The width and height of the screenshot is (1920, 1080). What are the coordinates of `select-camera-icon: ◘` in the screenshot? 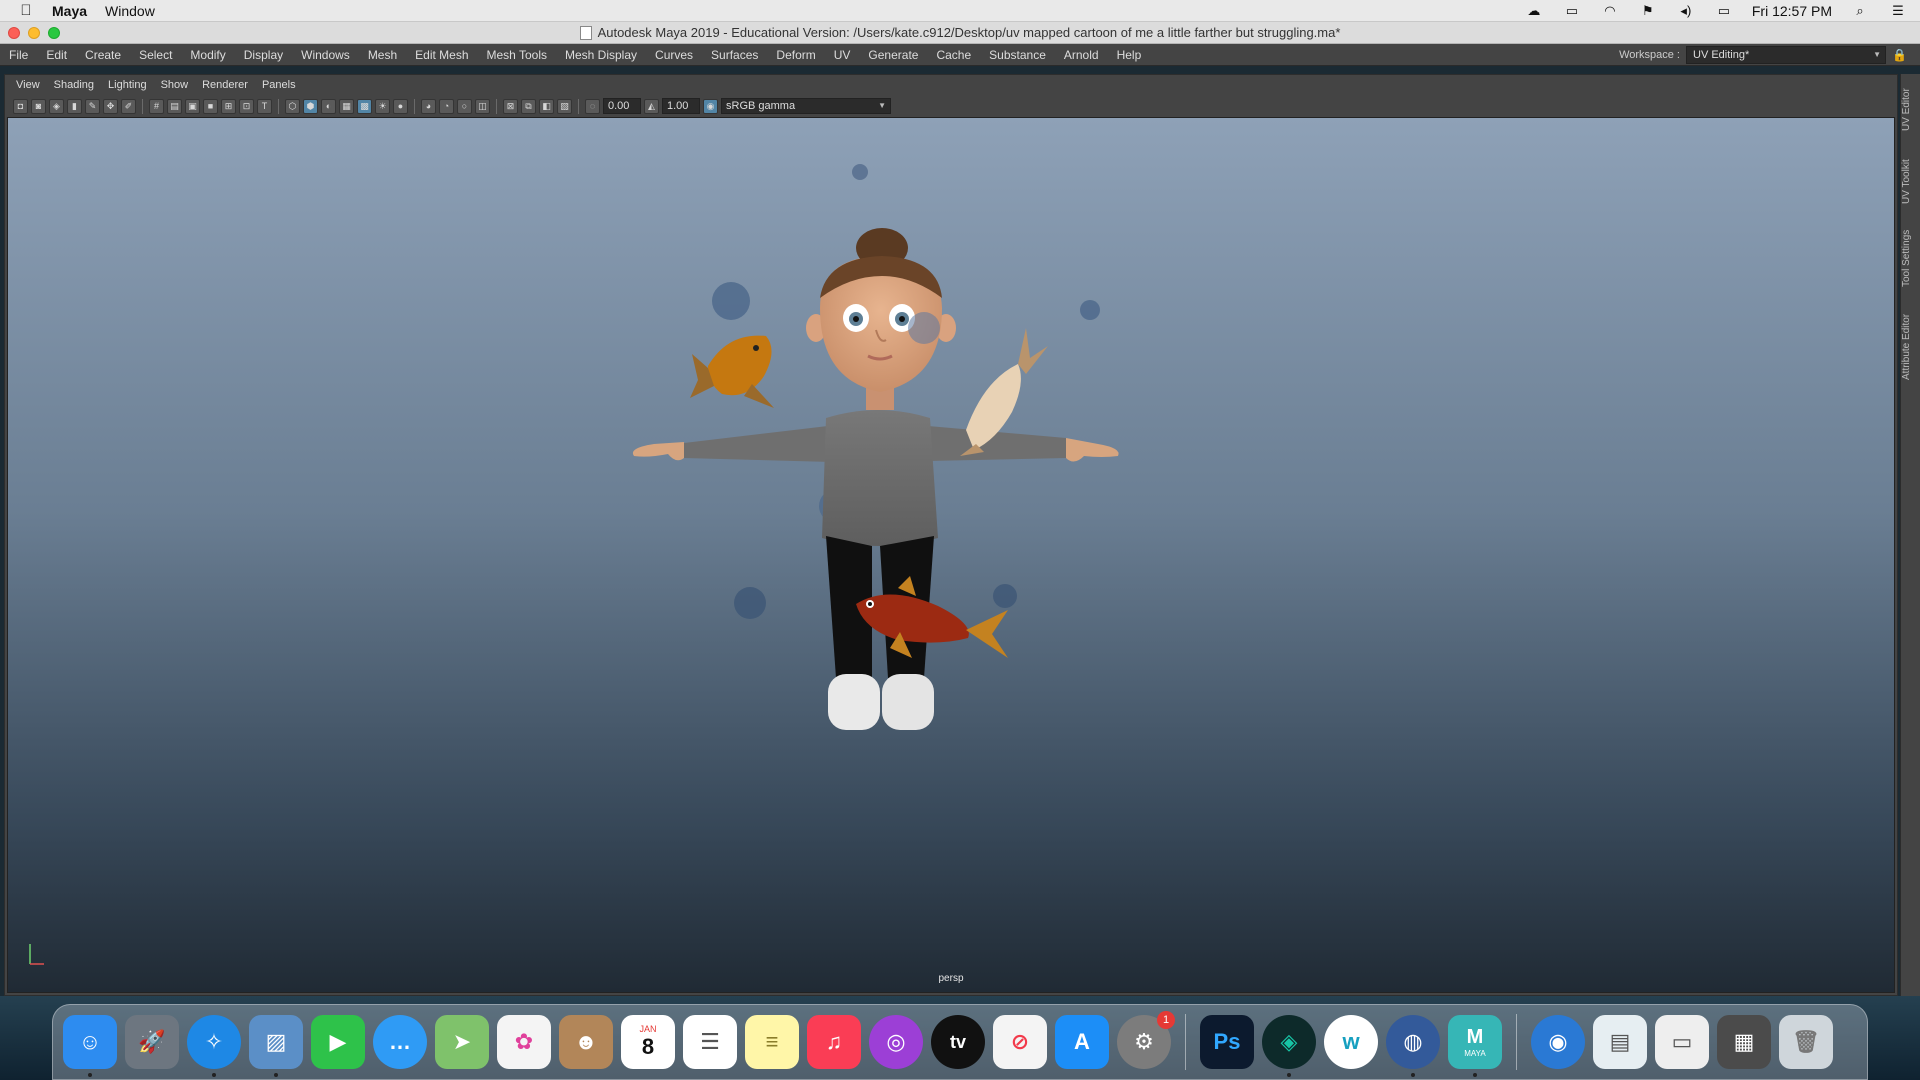 It's located at (20, 106).